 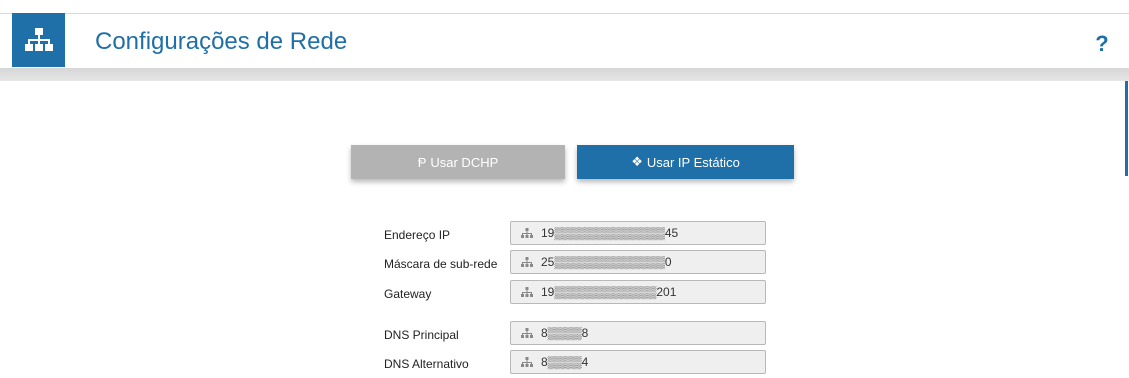 I want to click on static-ip-icon: ❖, so click(x=637, y=161).